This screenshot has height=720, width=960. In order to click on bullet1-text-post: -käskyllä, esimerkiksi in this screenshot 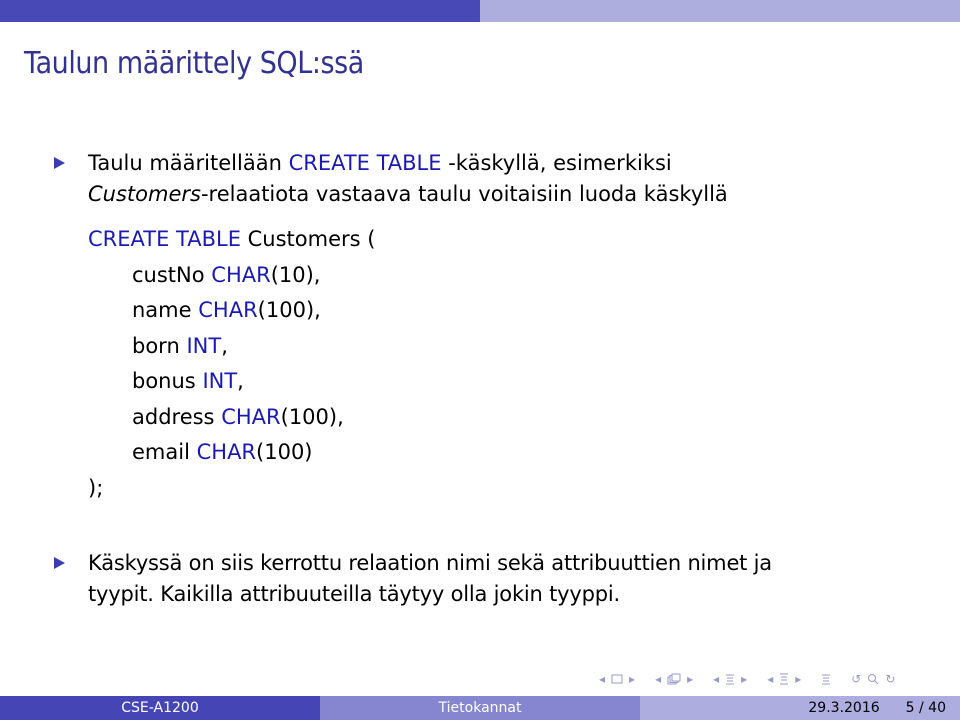, I will do `click(556, 163)`.